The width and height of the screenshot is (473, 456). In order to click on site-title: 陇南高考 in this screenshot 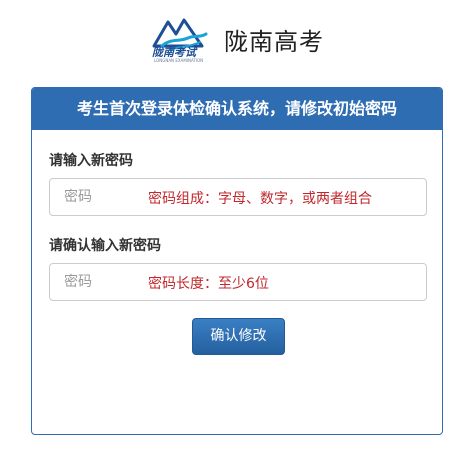, I will do `click(274, 42)`.